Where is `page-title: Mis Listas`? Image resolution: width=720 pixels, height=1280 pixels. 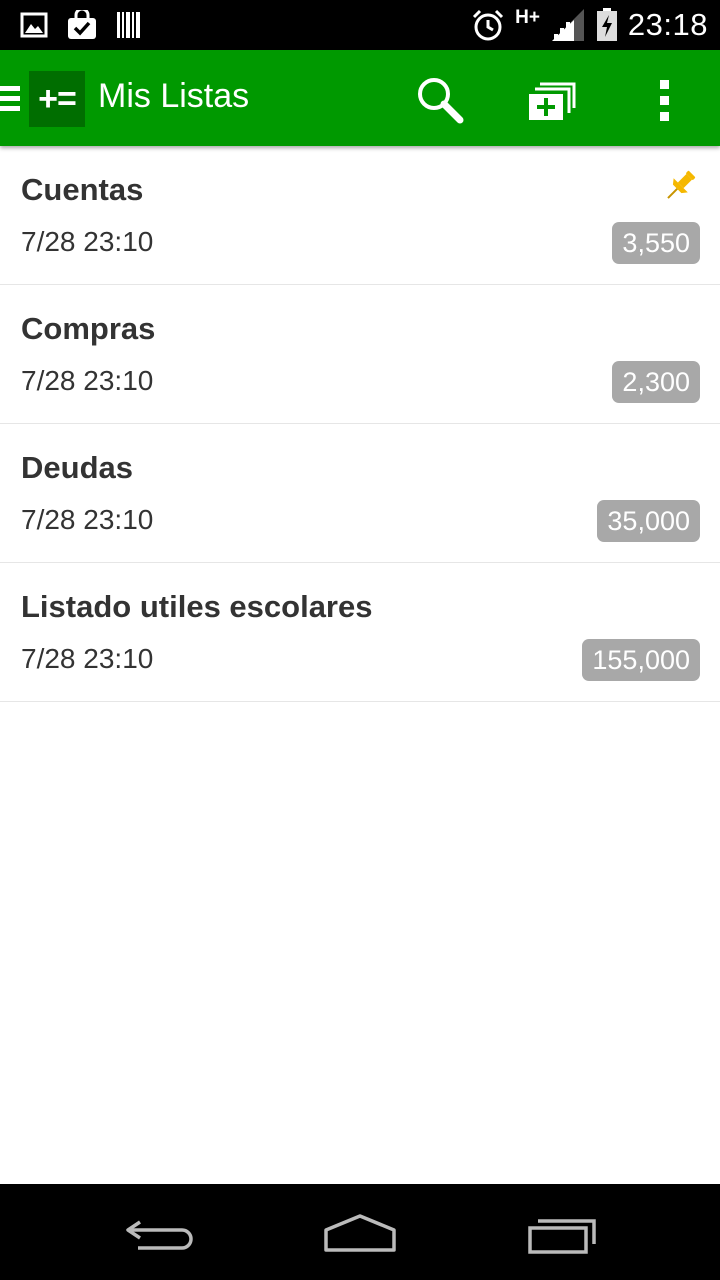
page-title: Mis Listas is located at coordinates (174, 96).